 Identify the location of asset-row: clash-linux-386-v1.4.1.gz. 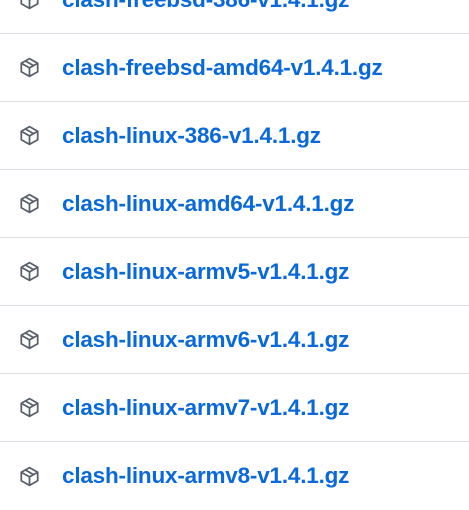
(234, 136).